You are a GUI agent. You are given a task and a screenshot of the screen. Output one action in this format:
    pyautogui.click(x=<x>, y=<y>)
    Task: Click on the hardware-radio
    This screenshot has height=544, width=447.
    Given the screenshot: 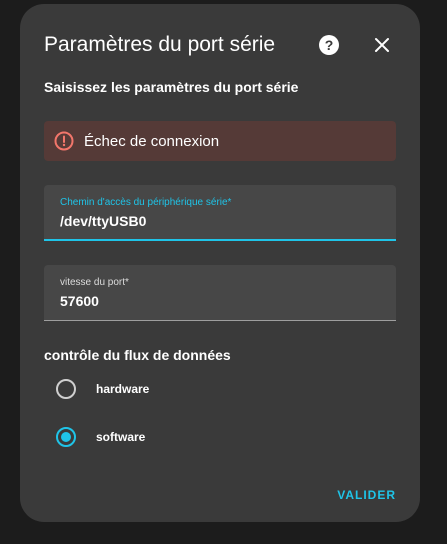 What is the action you would take?
    pyautogui.click(x=66, y=389)
    